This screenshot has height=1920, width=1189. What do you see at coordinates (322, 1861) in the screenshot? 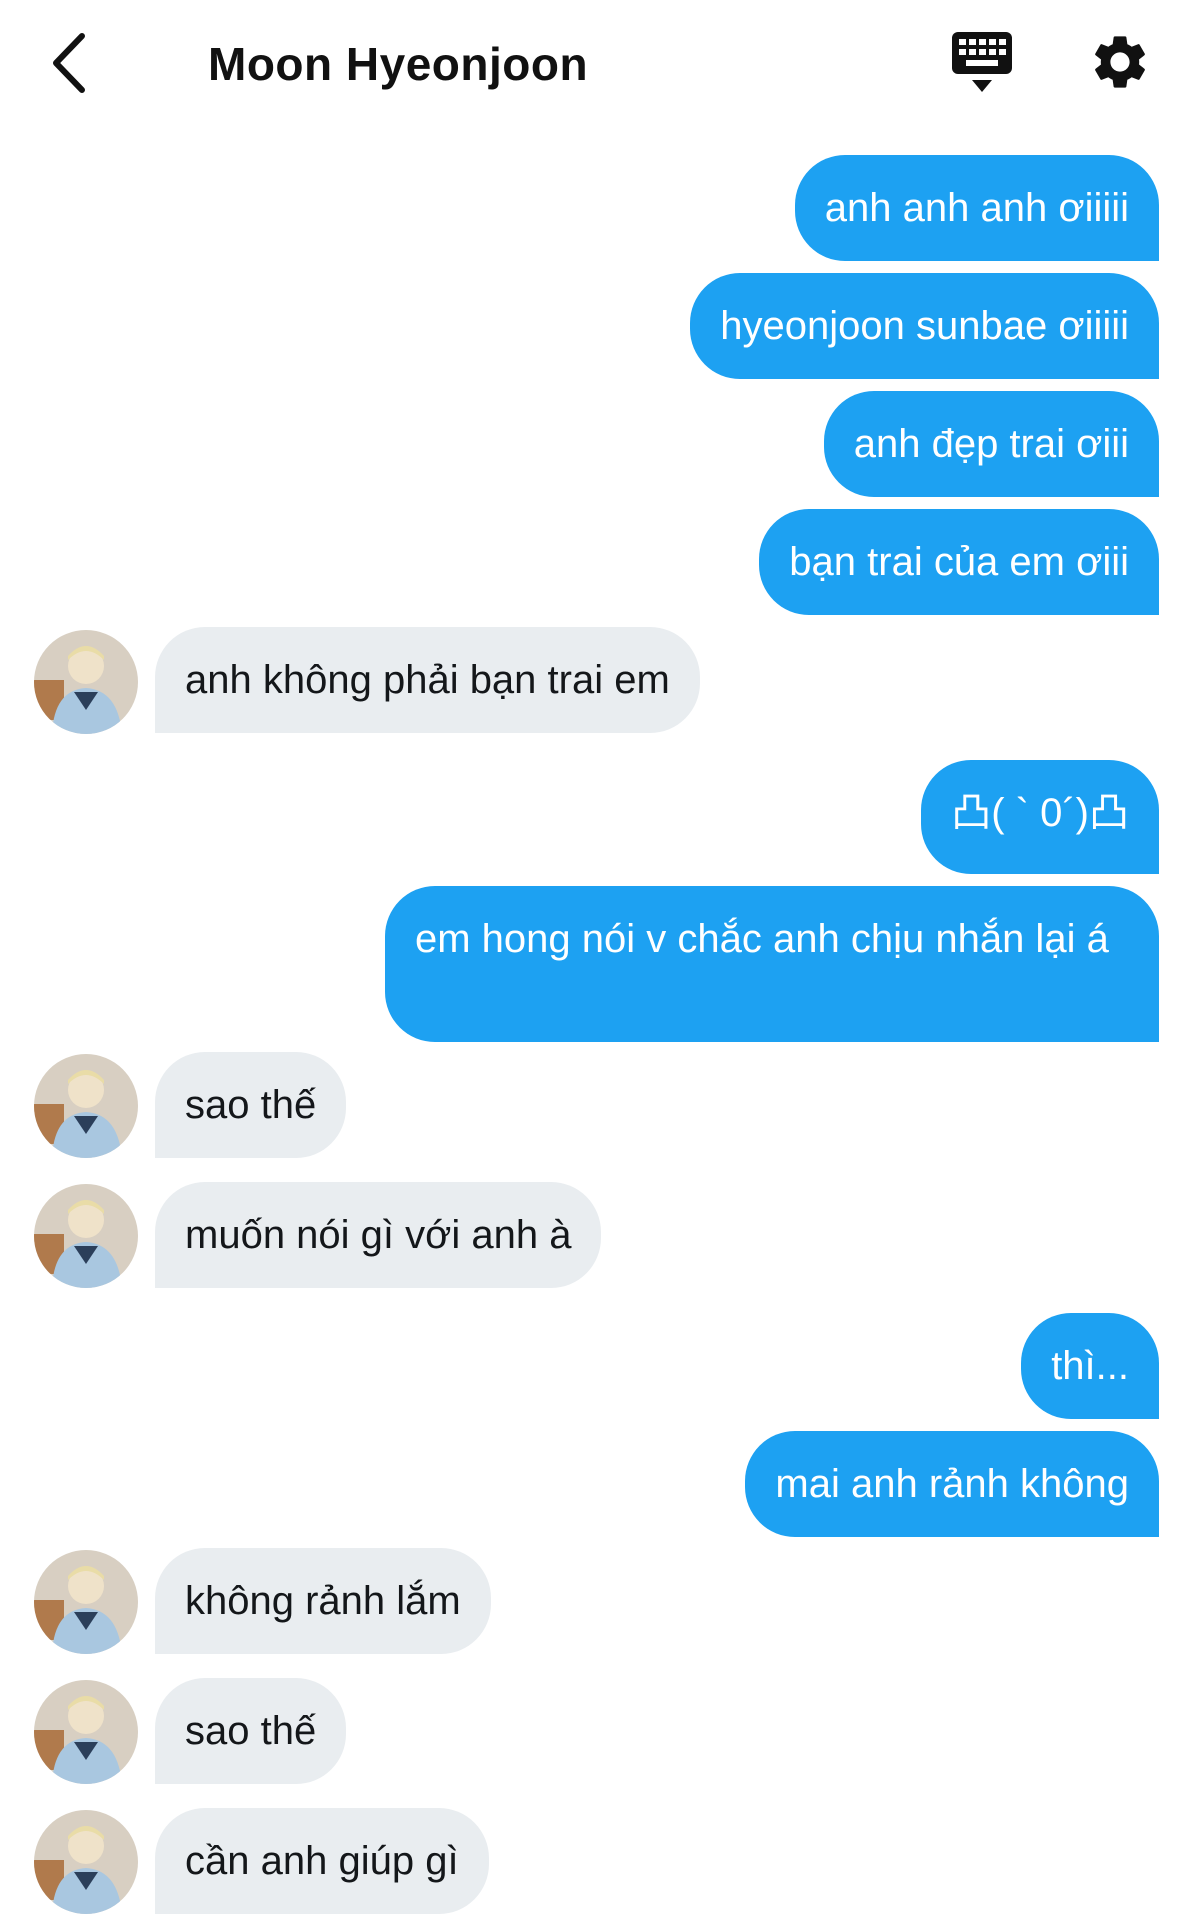
I see `message-bubble-received: cần anh giúp gì` at bounding box center [322, 1861].